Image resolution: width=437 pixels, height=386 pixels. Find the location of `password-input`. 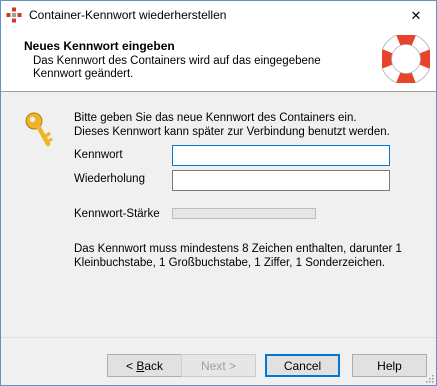

password-input is located at coordinates (281, 155).